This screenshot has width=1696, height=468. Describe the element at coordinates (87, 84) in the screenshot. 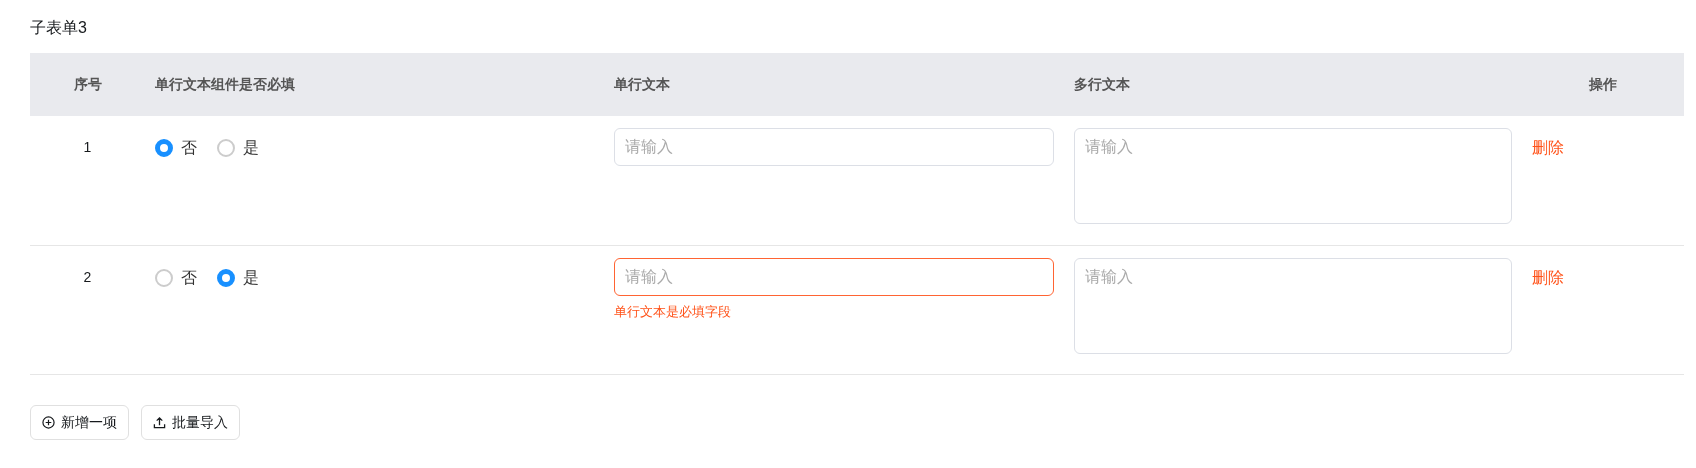

I see `column-header: 序号` at that location.